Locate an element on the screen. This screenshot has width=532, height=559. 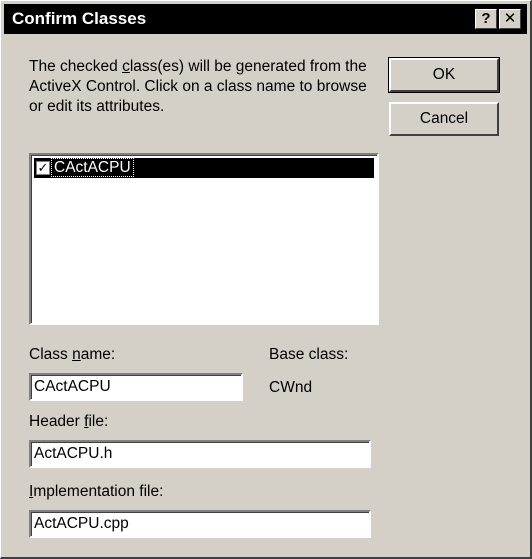
list-item-label: CActACPU is located at coordinates (92, 167).